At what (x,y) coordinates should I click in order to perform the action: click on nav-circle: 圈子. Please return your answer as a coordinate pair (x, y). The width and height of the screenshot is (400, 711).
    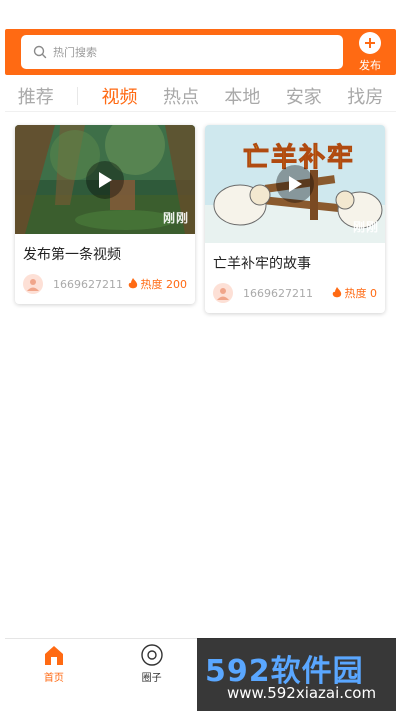
    Looking at the image, I should click on (152, 663).